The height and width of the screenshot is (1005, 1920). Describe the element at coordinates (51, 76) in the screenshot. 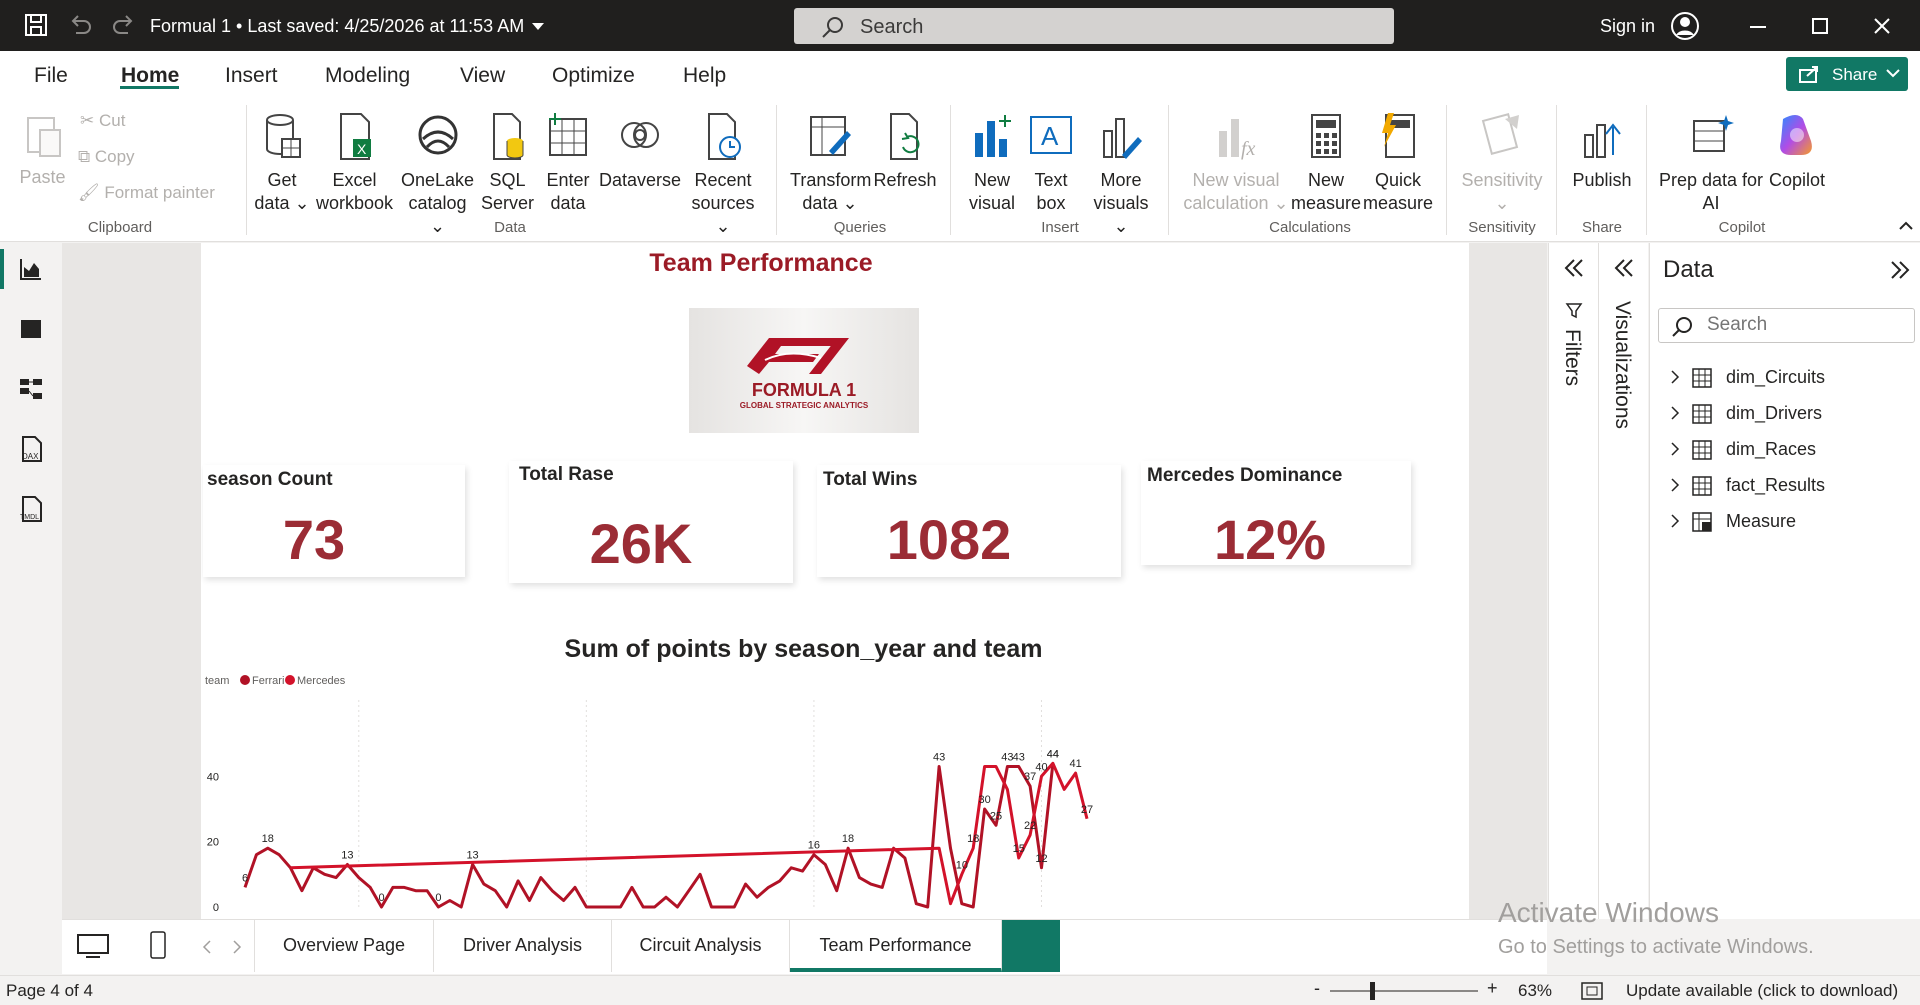

I see `tab-file: File` at that location.